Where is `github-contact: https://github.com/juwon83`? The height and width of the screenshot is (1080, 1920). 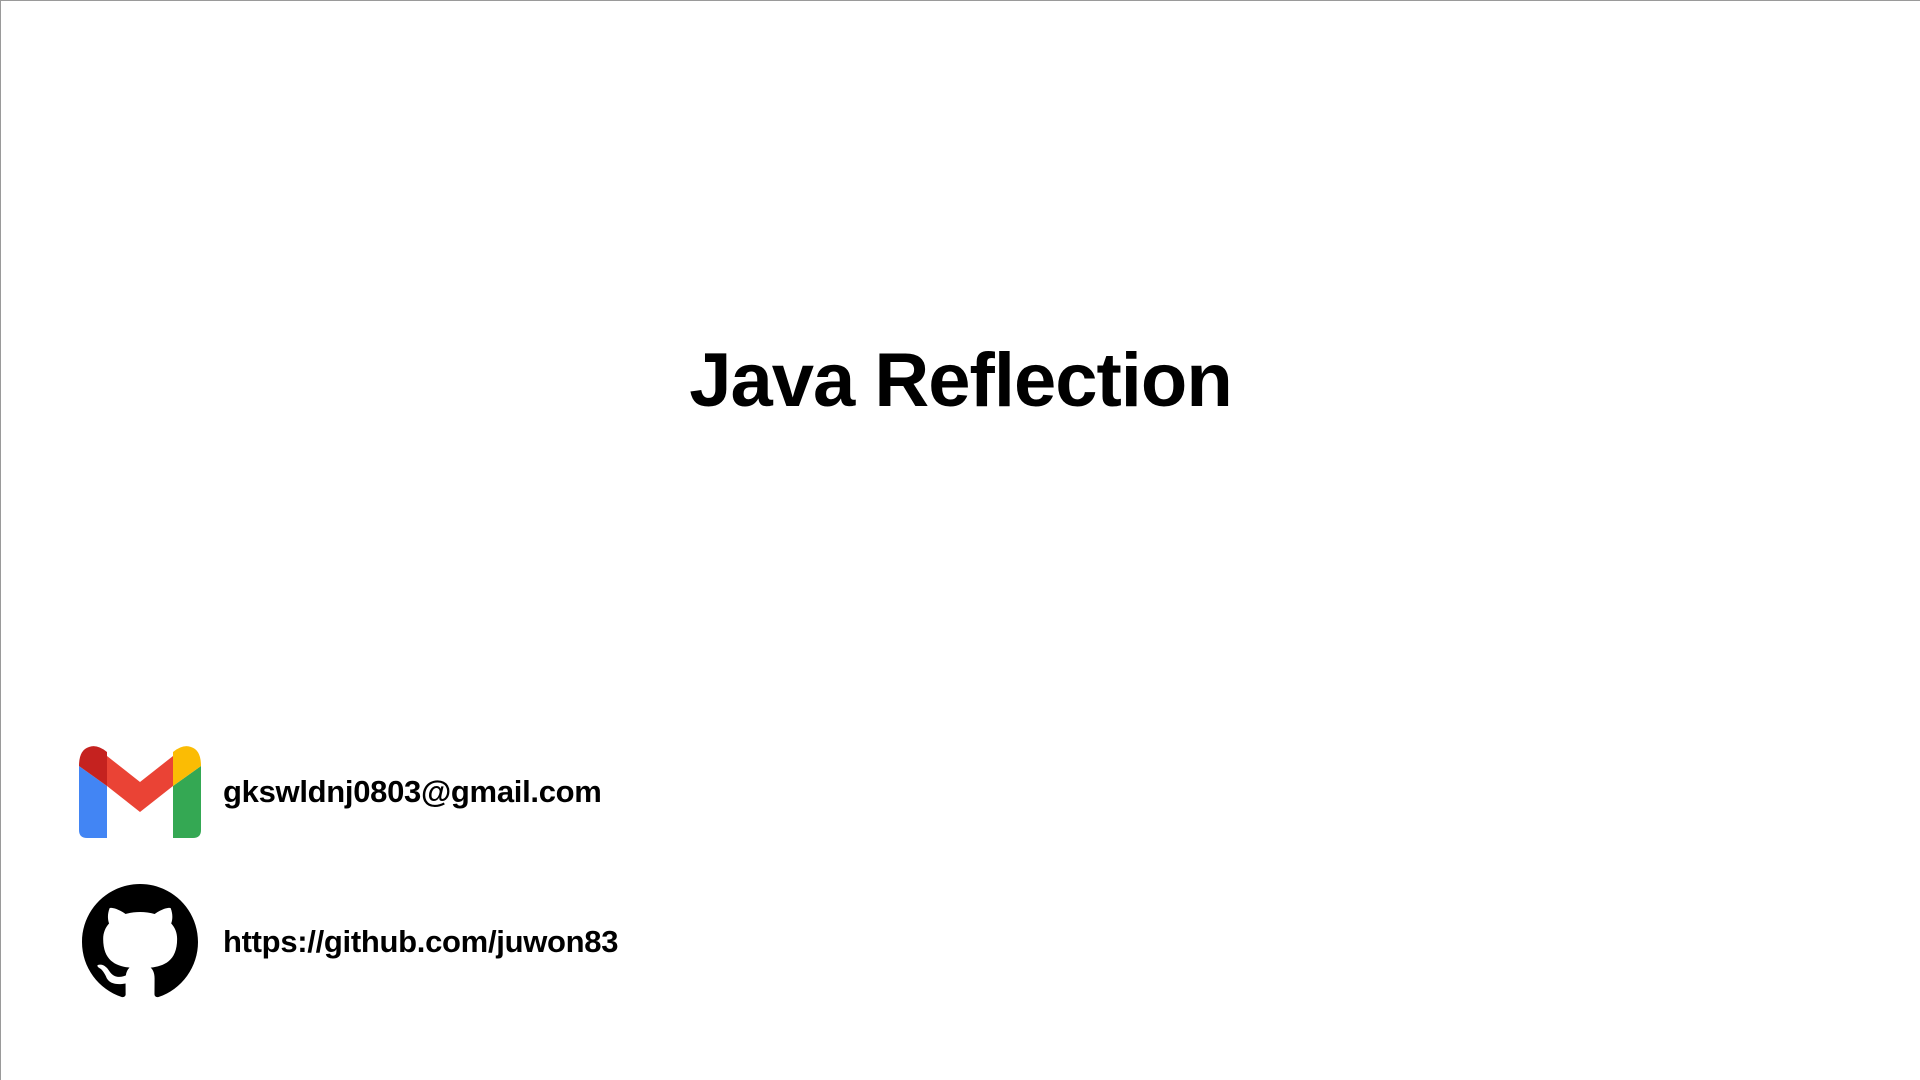
github-contact: https://github.com/juwon83 is located at coordinates (348, 942).